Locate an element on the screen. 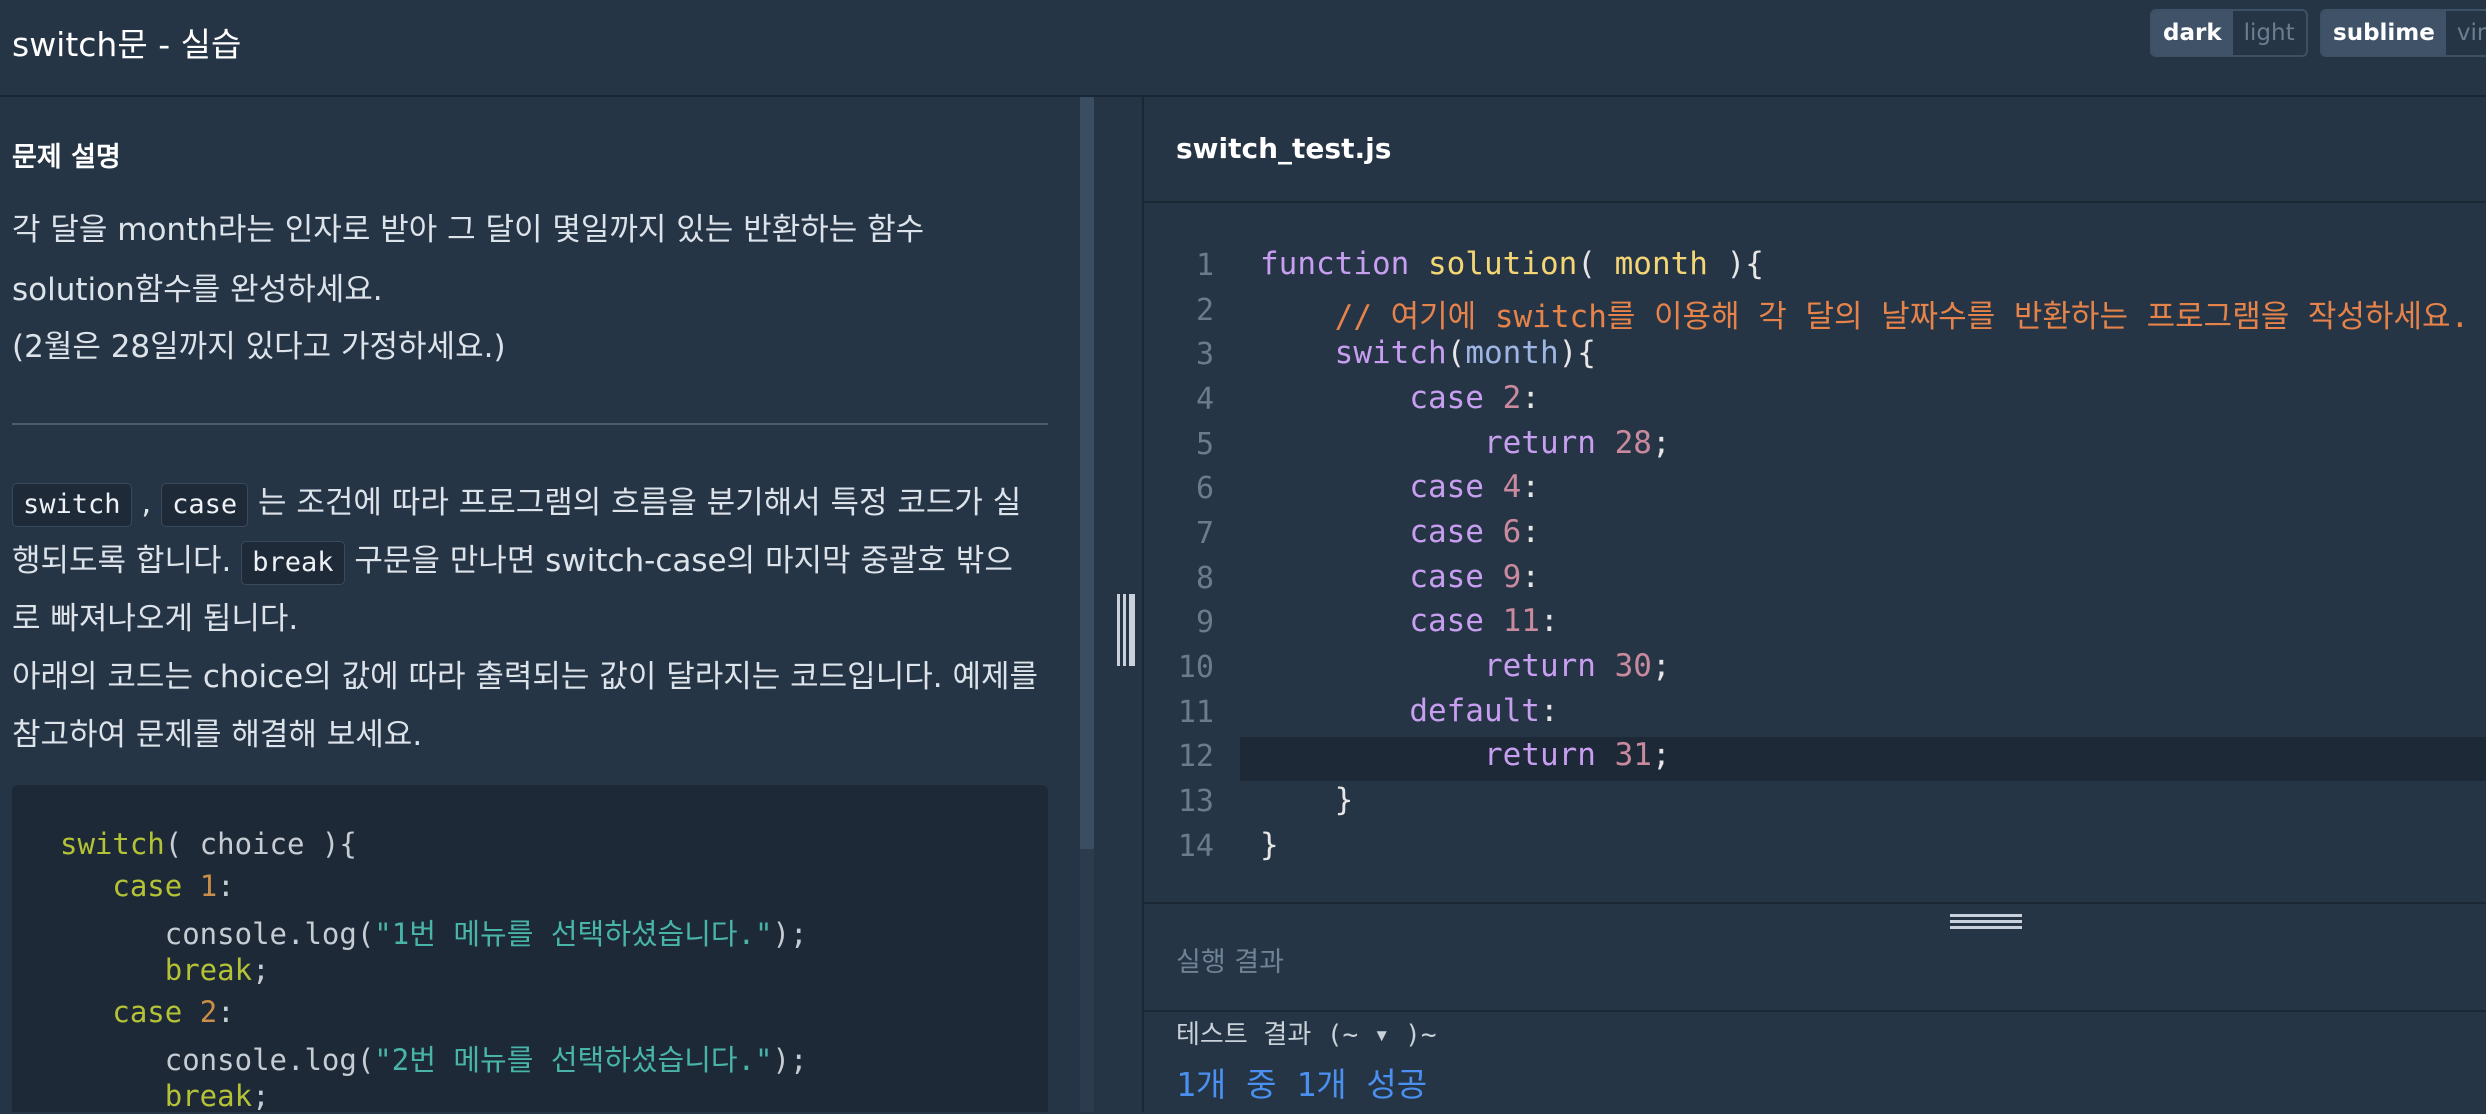 Image resolution: width=2486 pixels, height=1114 pixels. code-line-6: case 4: is located at coordinates (1400, 487).